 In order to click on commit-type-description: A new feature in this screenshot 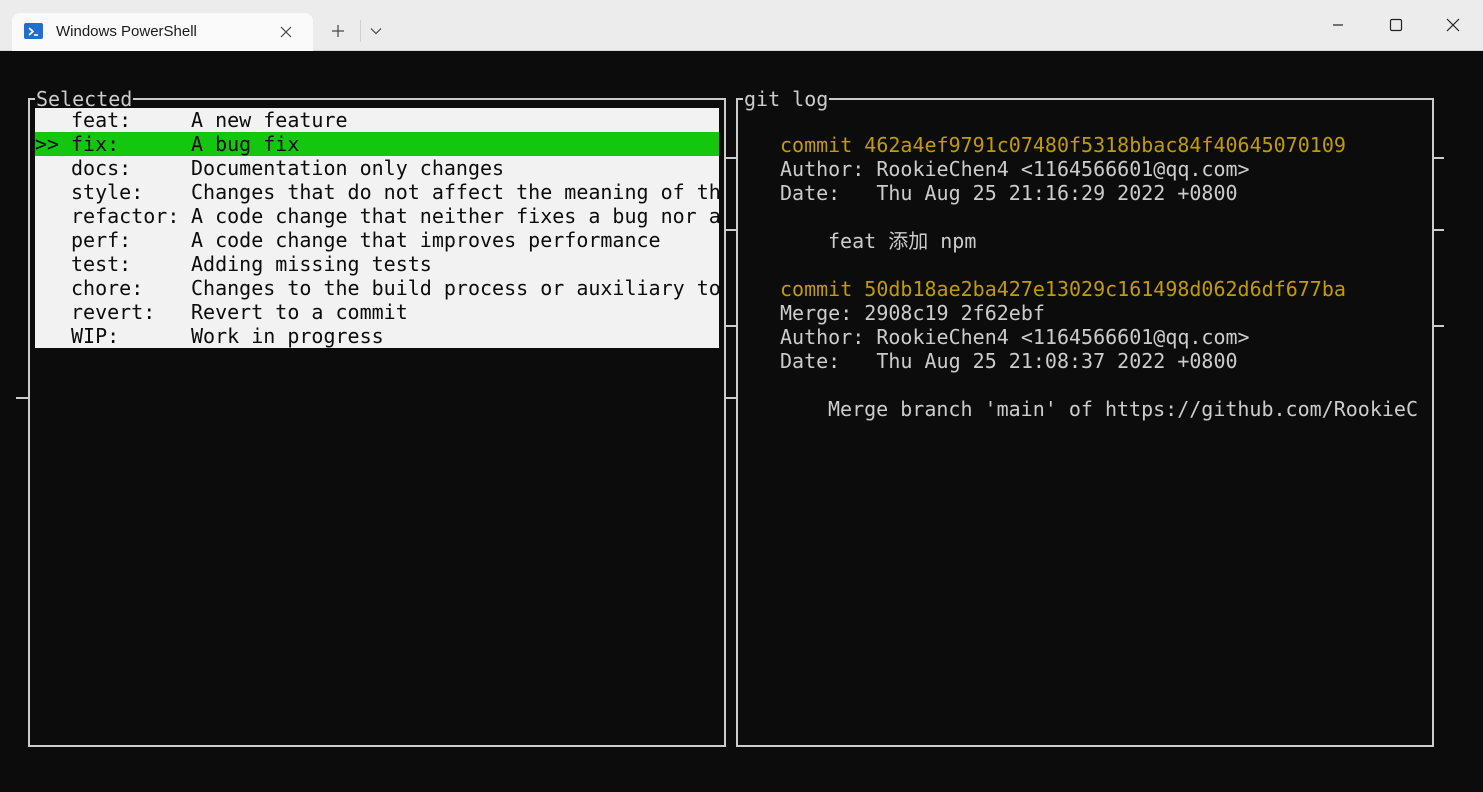, I will do `click(269, 120)`.